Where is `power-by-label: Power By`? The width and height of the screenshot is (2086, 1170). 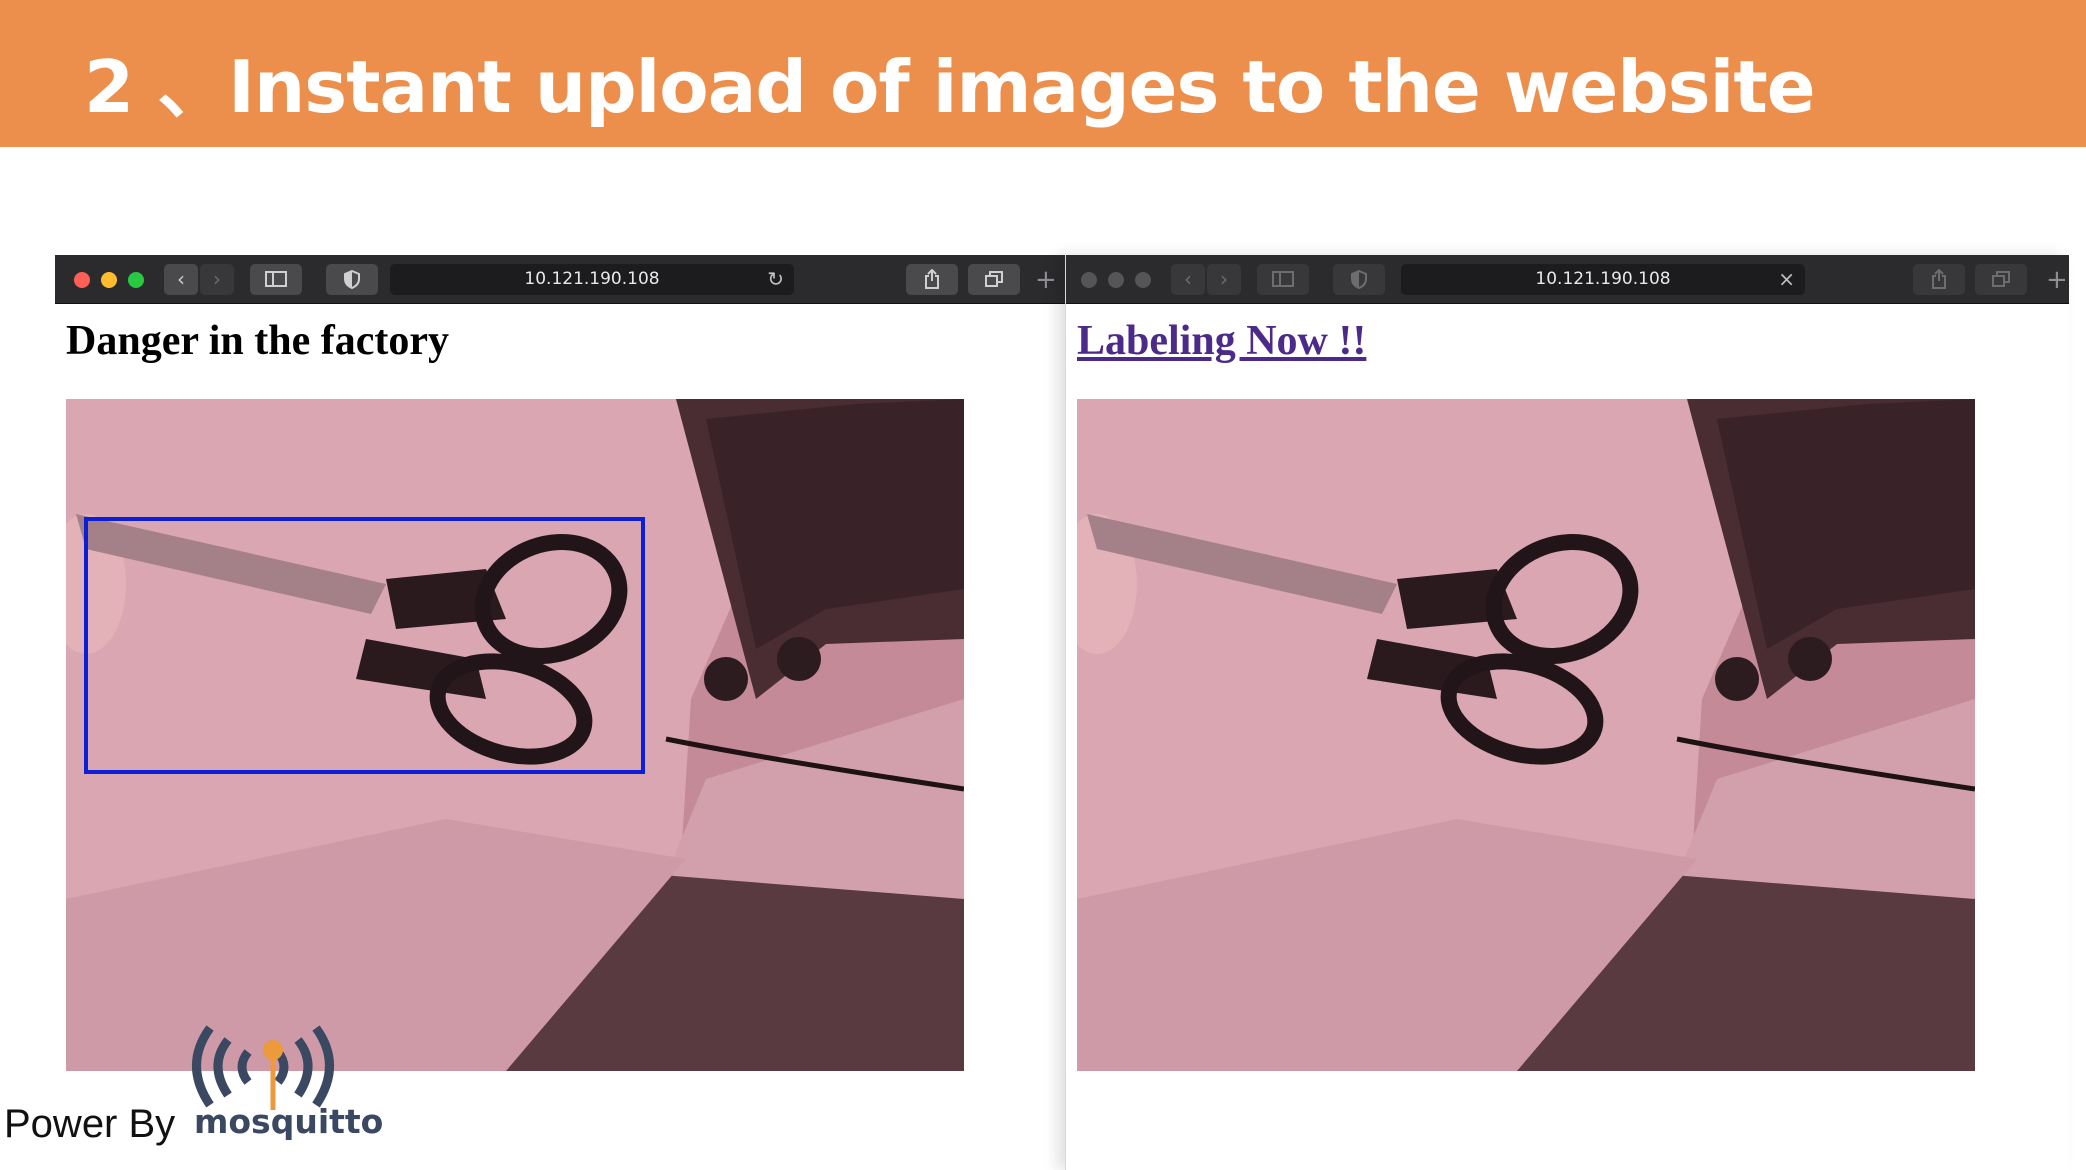
power-by-label: Power By is located at coordinates (90, 1124).